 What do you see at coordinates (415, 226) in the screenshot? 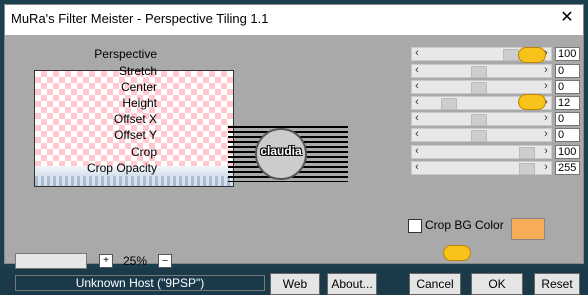
I see `crop-bg-checkbox` at bounding box center [415, 226].